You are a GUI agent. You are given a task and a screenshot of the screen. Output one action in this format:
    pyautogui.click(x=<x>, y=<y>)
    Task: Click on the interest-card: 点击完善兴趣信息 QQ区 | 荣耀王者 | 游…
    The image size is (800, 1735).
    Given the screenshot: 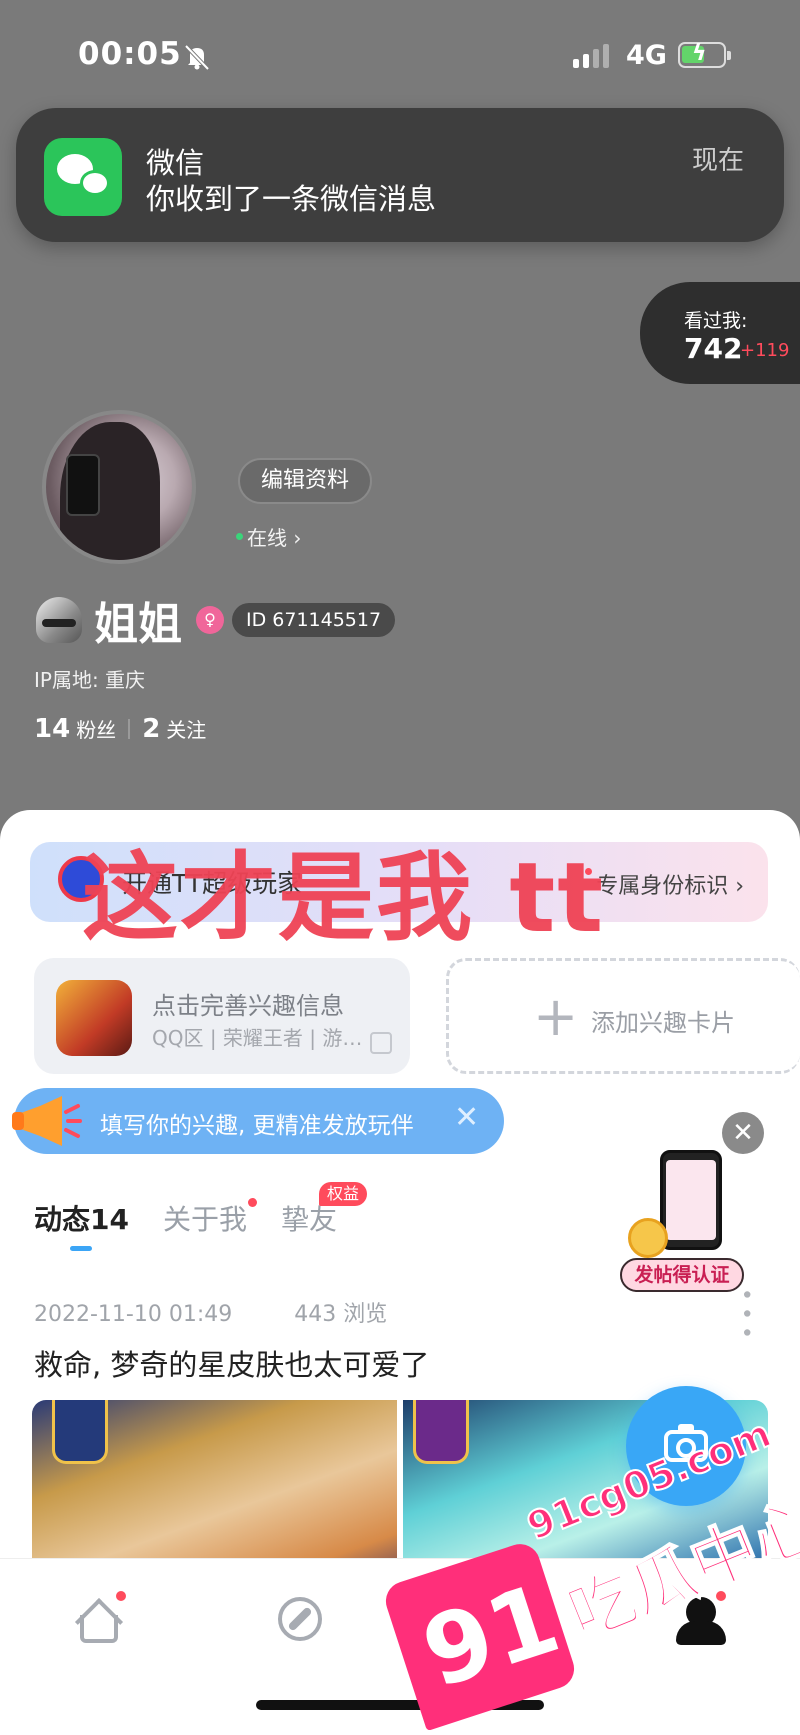 What is the action you would take?
    pyautogui.click(x=222, y=1016)
    